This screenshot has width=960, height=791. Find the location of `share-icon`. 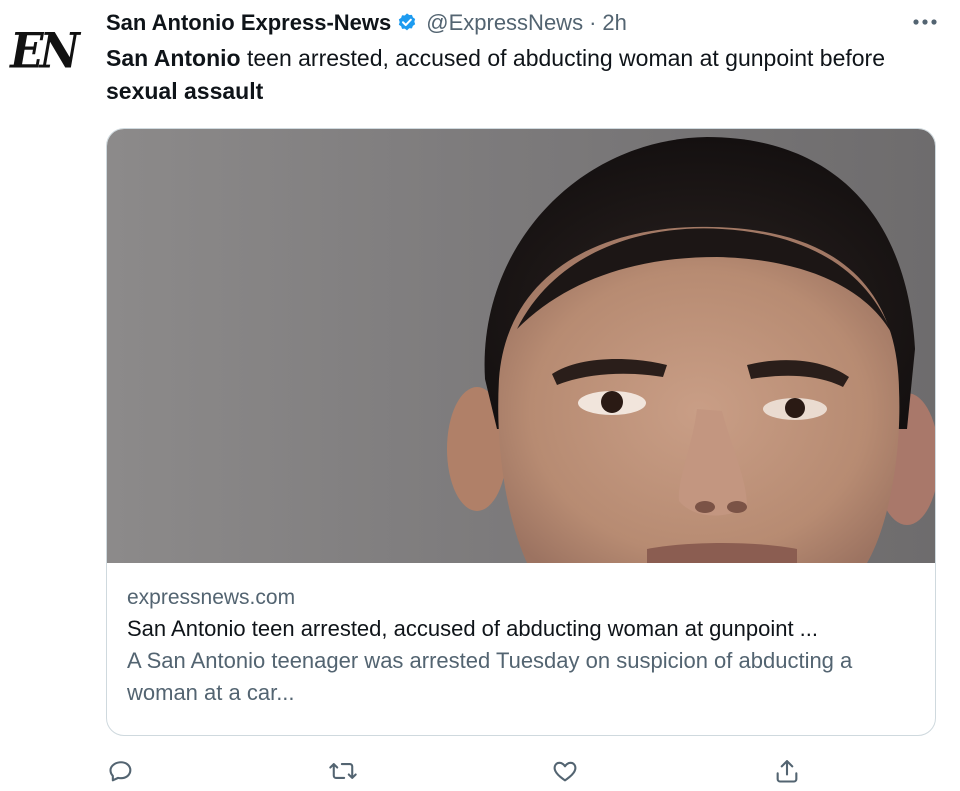

share-icon is located at coordinates (787, 771).